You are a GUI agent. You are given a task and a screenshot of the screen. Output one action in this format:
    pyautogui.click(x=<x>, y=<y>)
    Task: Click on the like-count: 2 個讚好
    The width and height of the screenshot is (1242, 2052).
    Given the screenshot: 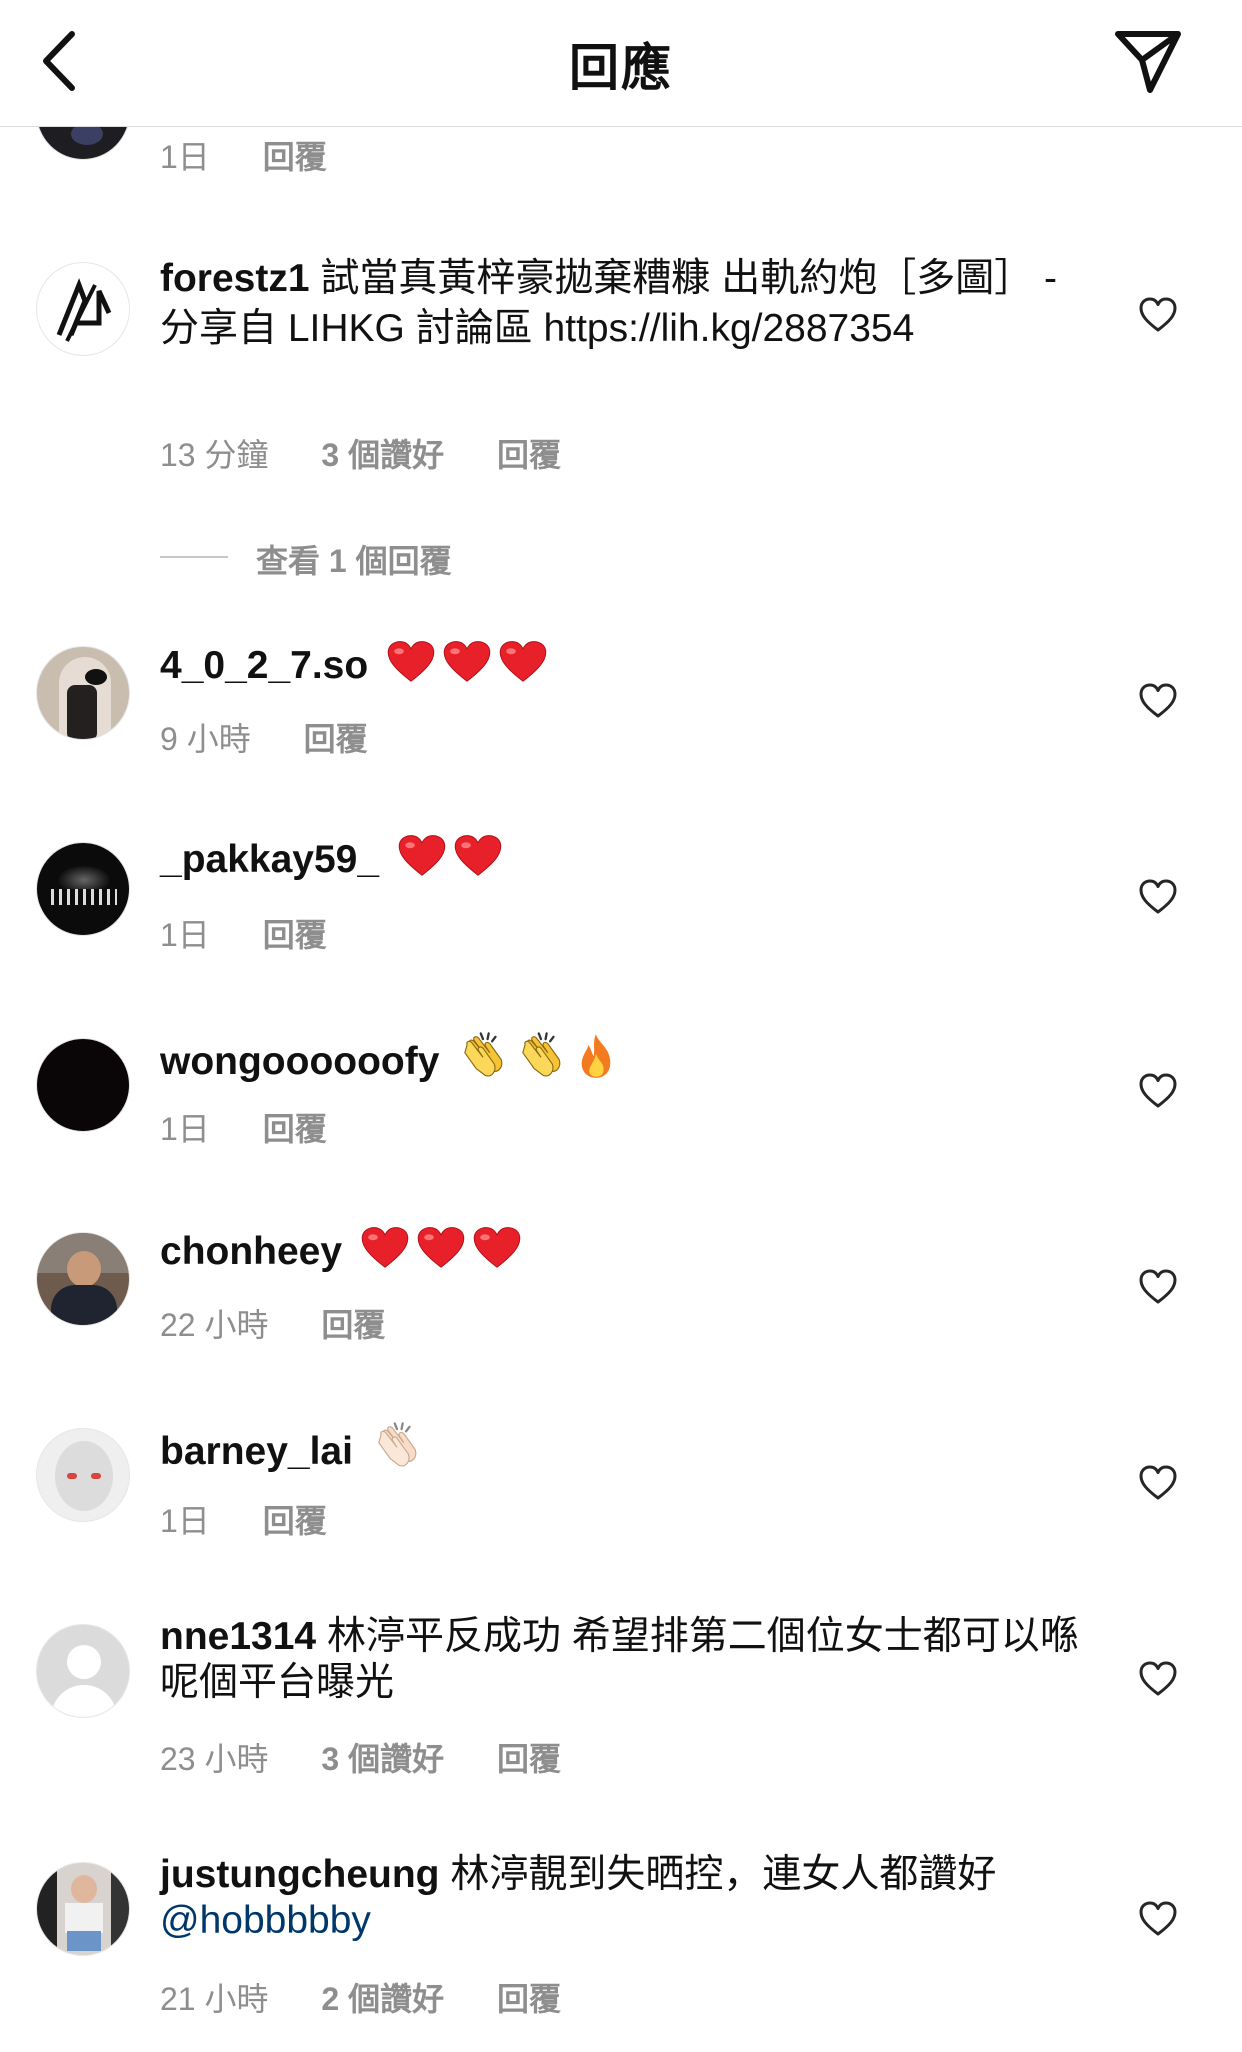 What is the action you would take?
    pyautogui.click(x=382, y=1999)
    